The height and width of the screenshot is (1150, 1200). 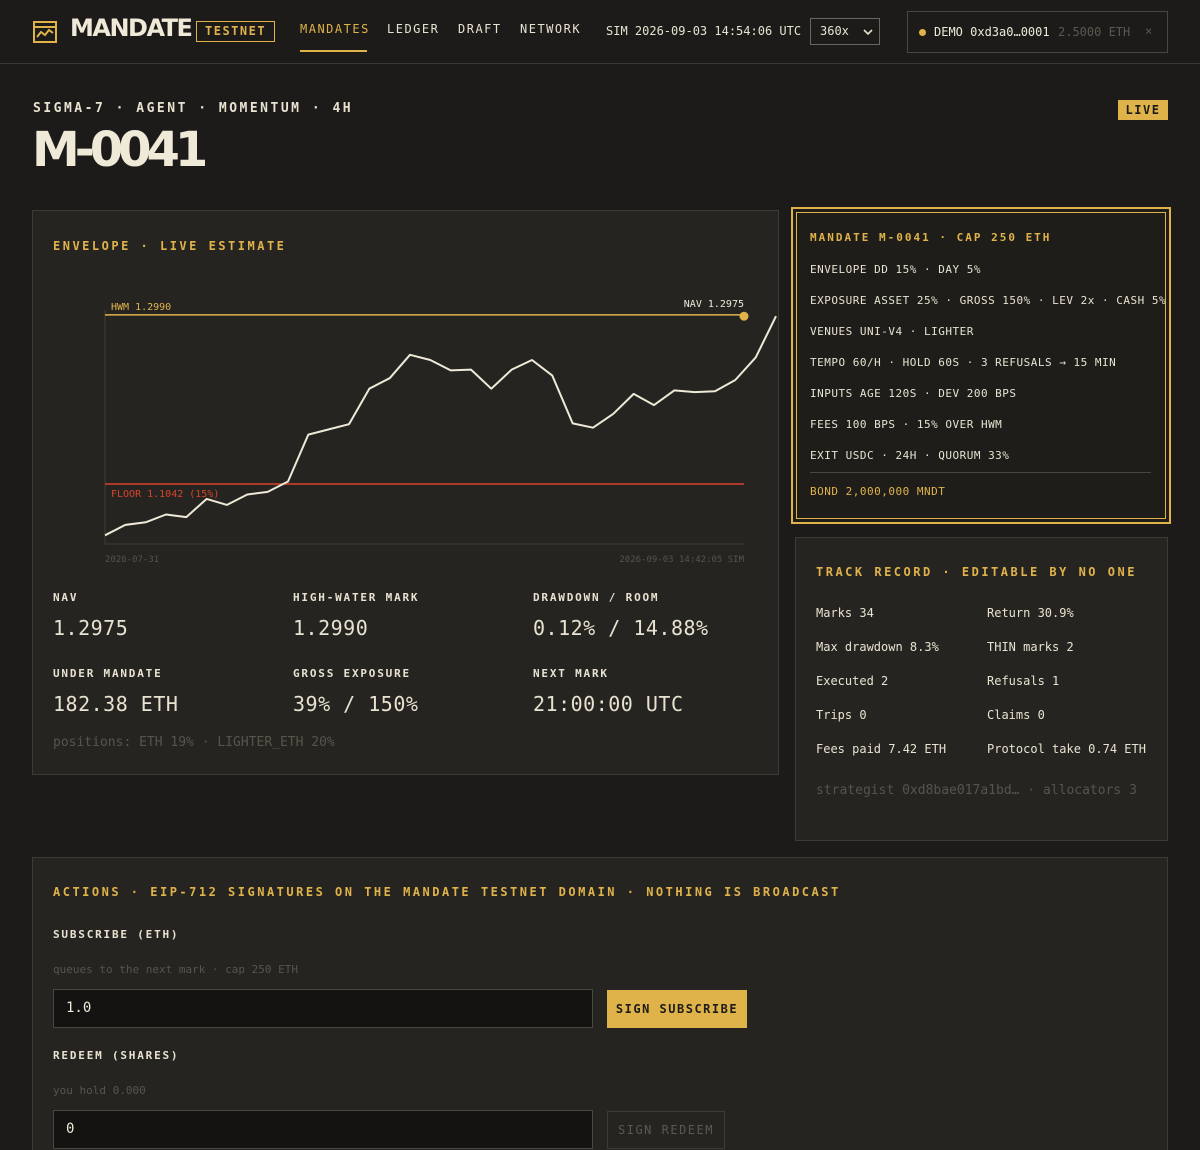 What do you see at coordinates (165, 494) in the screenshot?
I see `floor-label: FLOOR 1.1042 (15%)` at bounding box center [165, 494].